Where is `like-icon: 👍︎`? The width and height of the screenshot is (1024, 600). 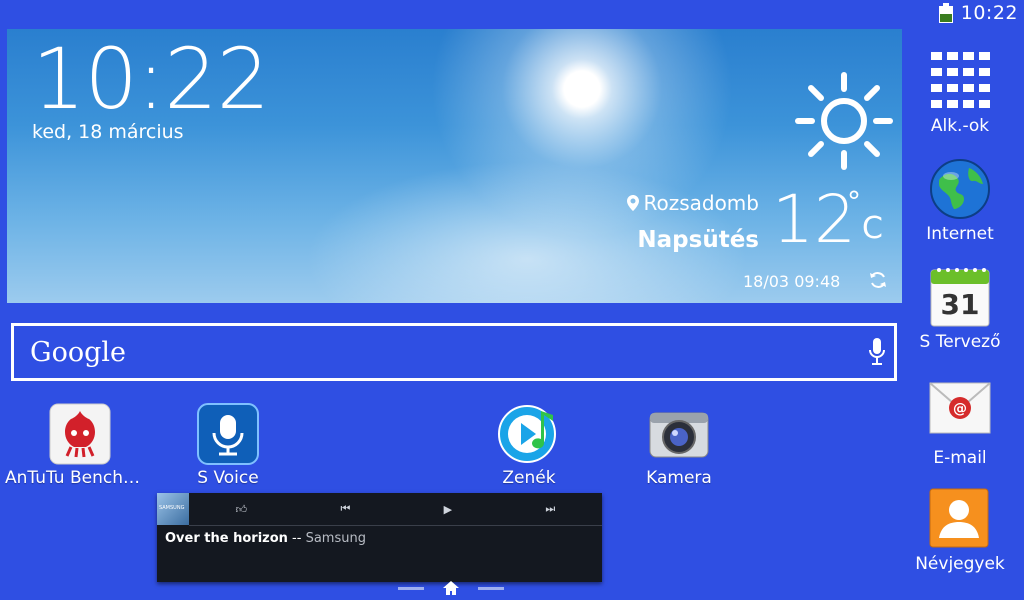 like-icon: 👍︎ is located at coordinates (242, 509).